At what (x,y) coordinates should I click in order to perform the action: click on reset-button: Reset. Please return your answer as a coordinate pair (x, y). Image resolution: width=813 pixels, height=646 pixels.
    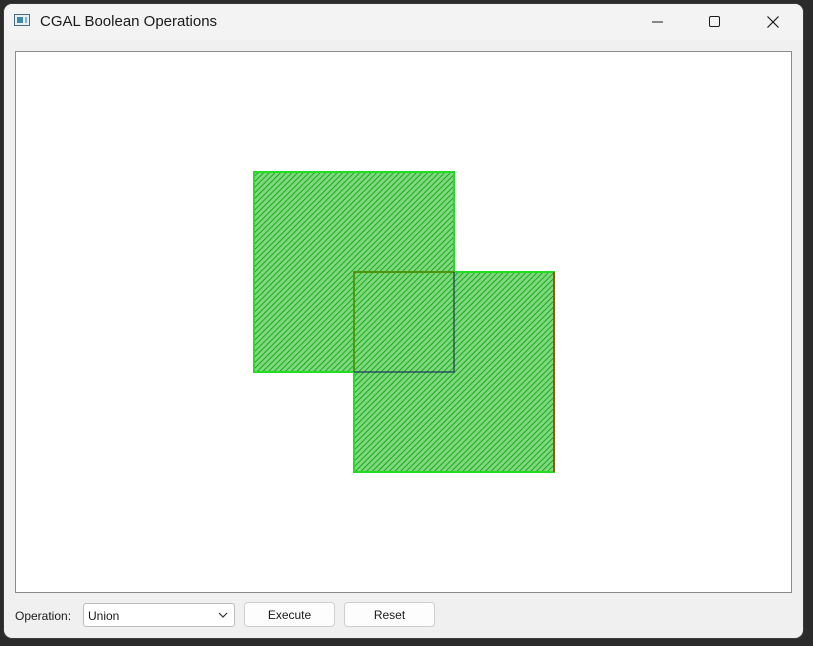
    Looking at the image, I should click on (389, 614).